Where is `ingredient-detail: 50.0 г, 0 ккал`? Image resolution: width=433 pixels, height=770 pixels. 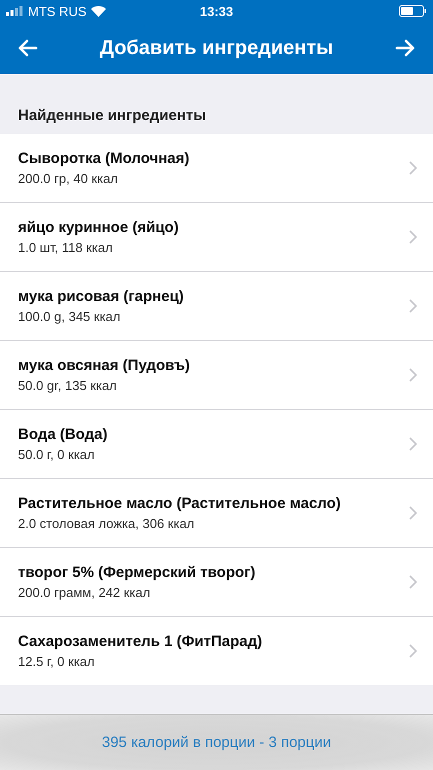 ingredient-detail: 50.0 г, 0 ккал is located at coordinates (57, 454).